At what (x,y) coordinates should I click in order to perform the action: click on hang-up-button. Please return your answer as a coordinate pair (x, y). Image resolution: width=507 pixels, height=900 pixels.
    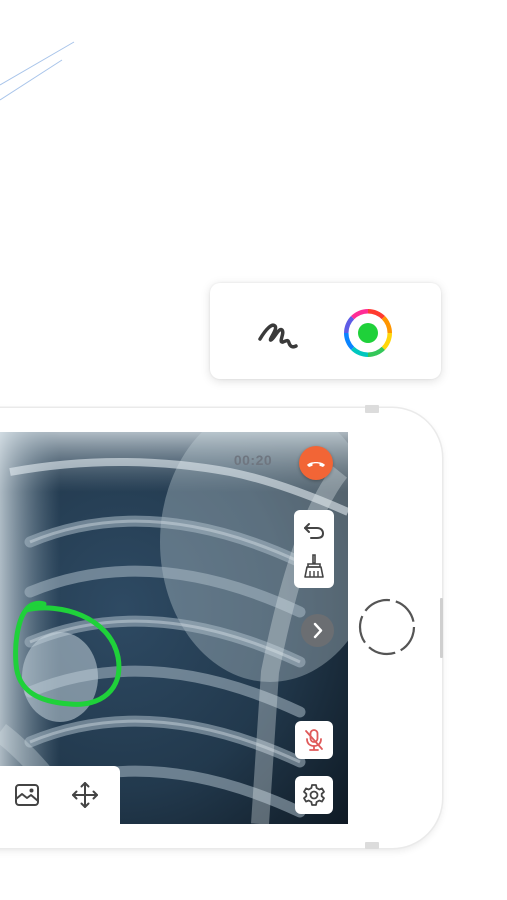
    Looking at the image, I should click on (316, 463).